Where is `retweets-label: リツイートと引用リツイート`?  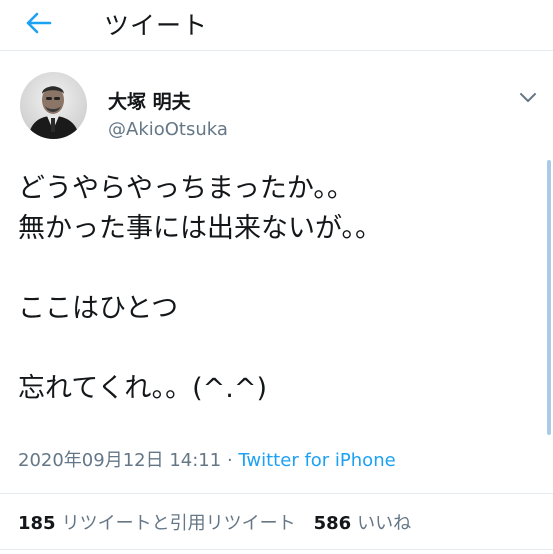
retweets-label: リツイートと引用リツイート is located at coordinates (178, 523).